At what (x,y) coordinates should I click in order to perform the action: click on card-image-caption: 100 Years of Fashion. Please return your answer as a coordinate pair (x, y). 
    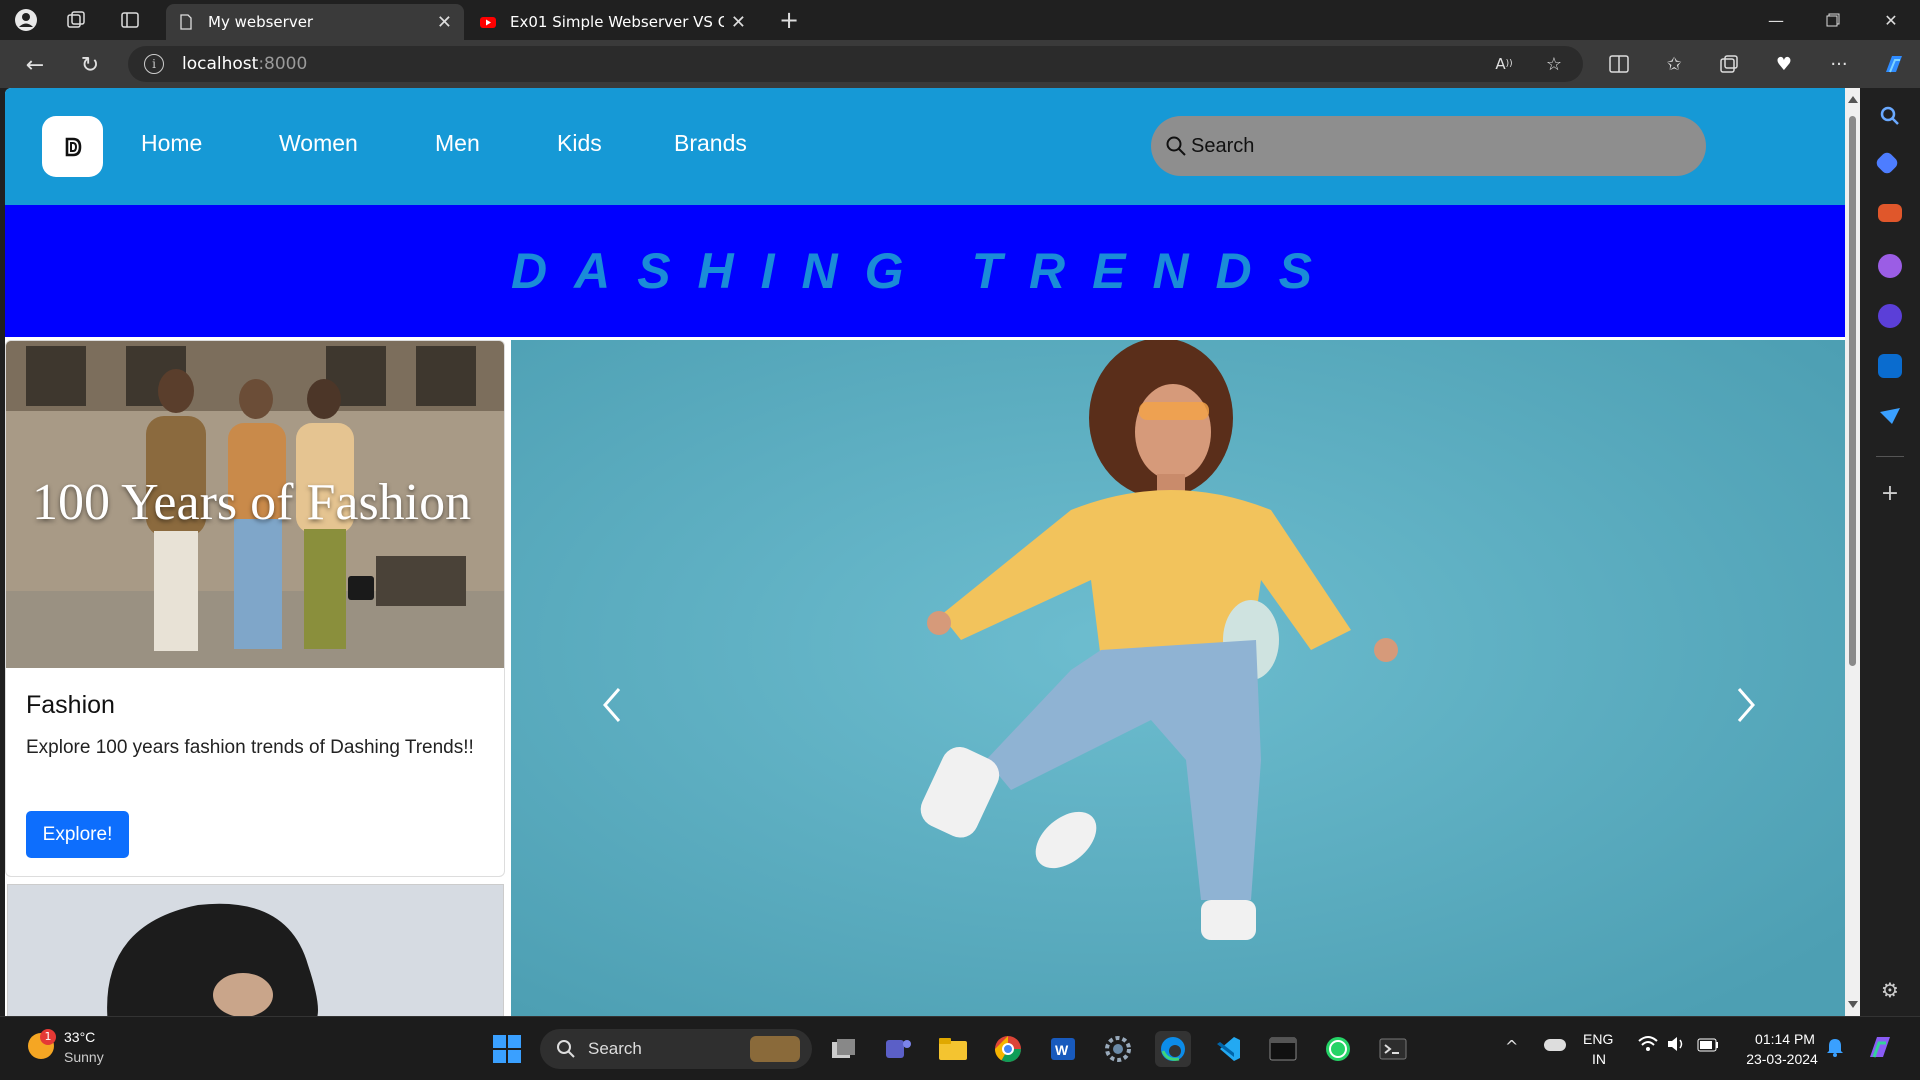
    Looking at the image, I should click on (252, 502).